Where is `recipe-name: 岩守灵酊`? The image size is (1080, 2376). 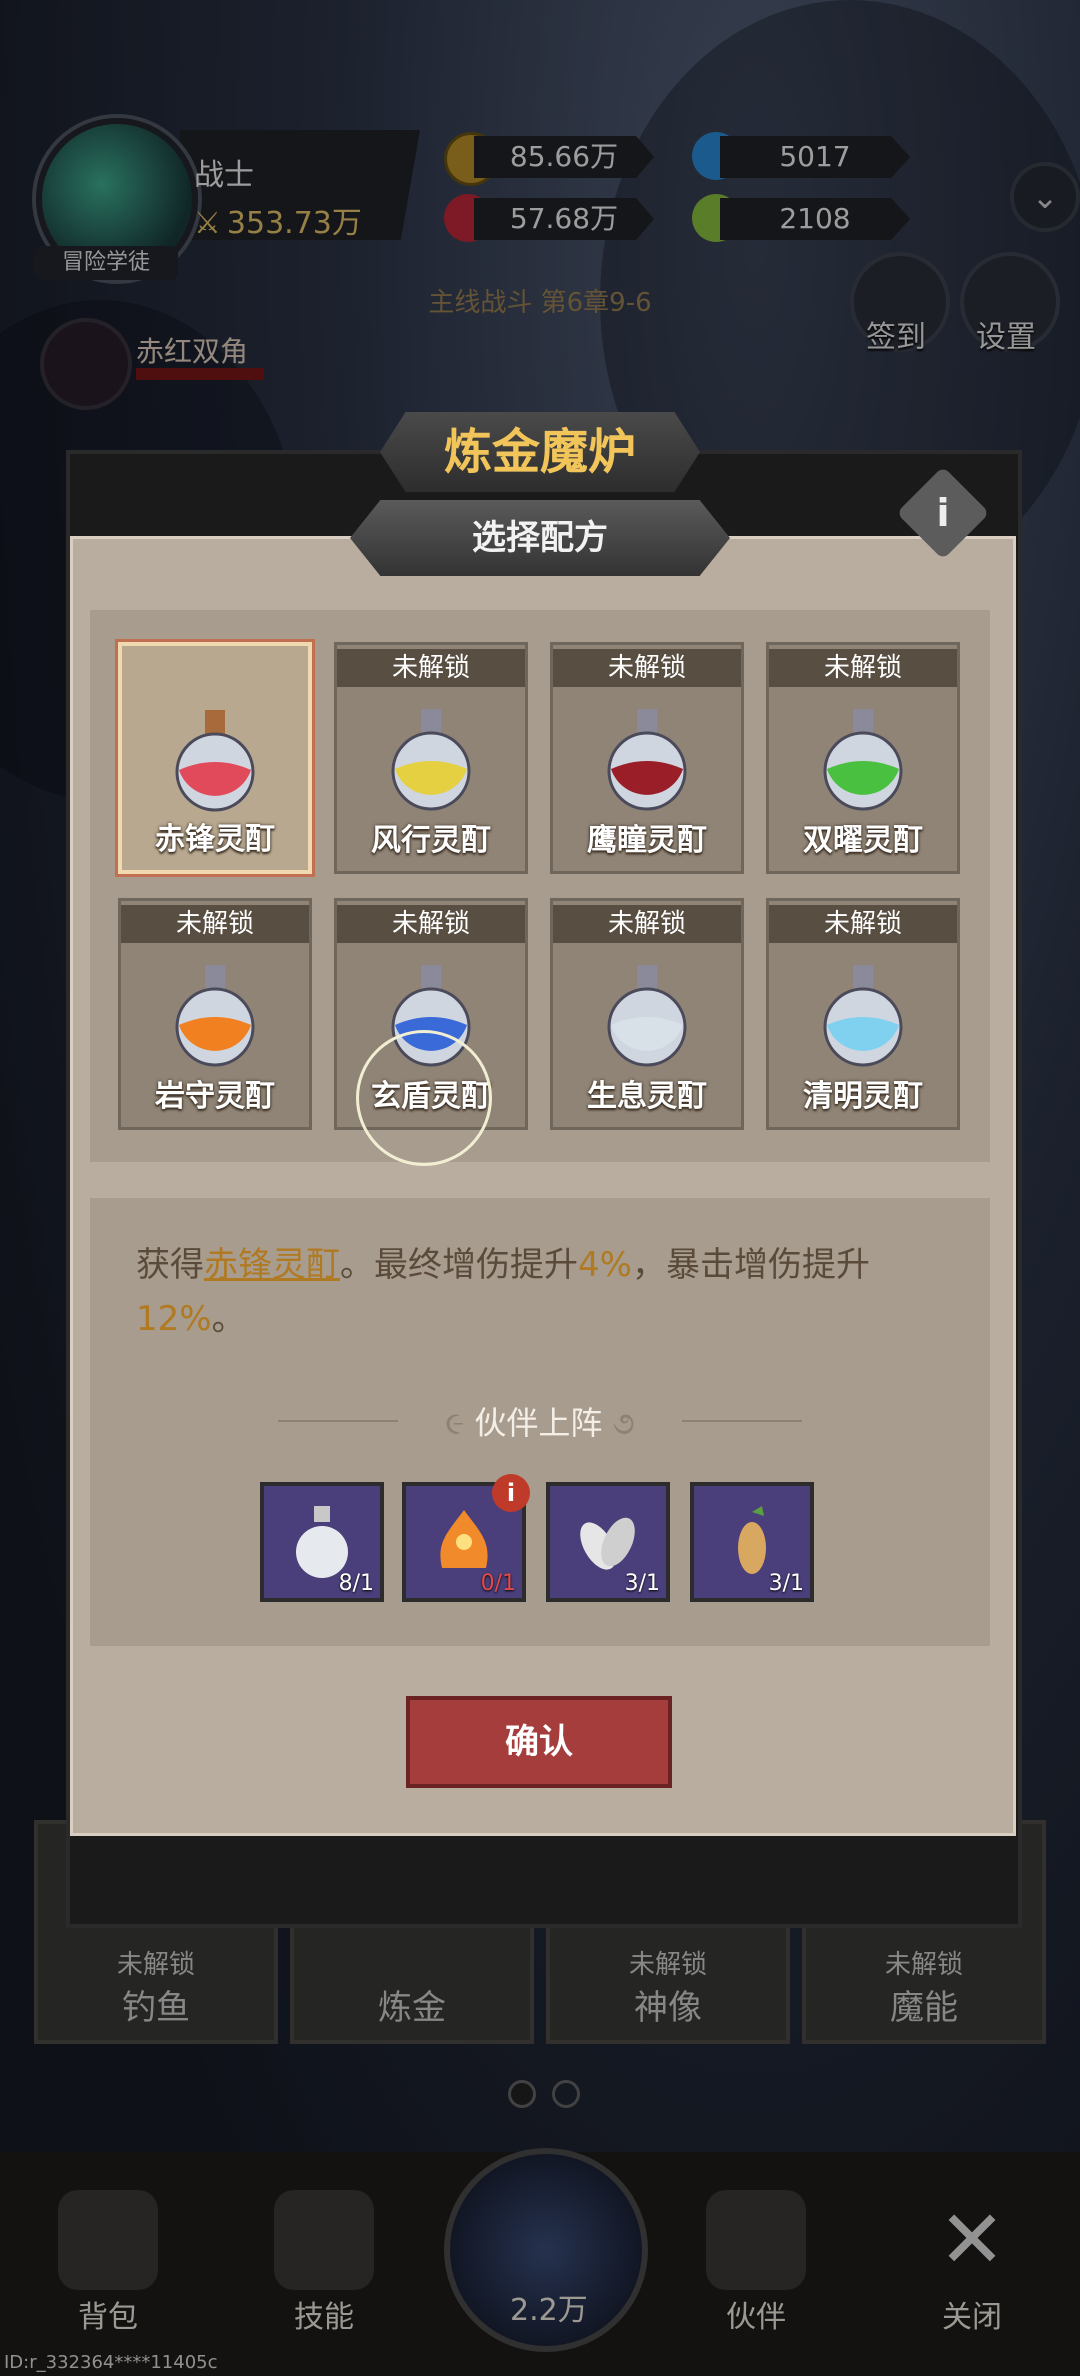 recipe-name: 岩守灵酊 is located at coordinates (215, 1096).